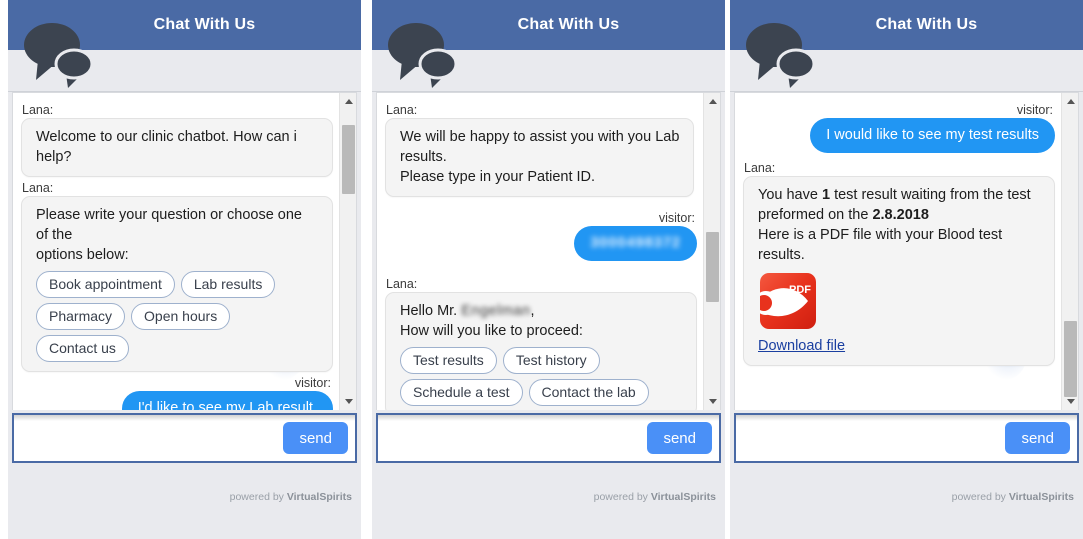 Image resolution: width=1083 pixels, height=539 pixels. I want to click on test-date: 2.8.2018, so click(900, 215).